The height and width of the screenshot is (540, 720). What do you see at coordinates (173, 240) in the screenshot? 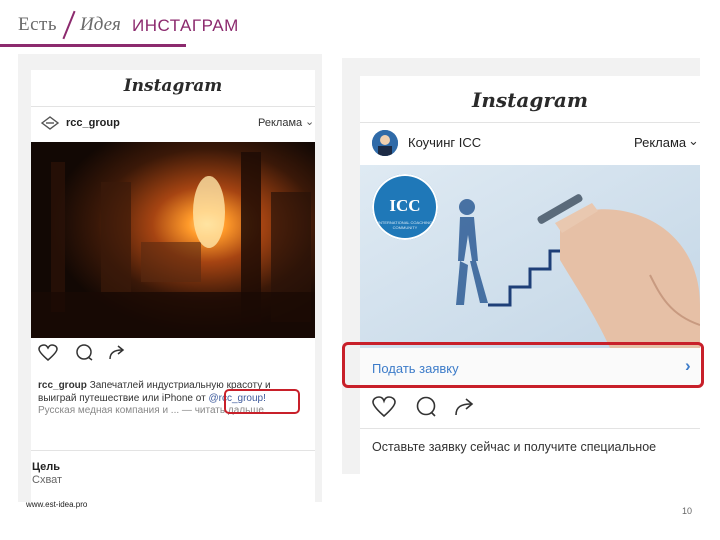
I see `post-image-industrial` at bounding box center [173, 240].